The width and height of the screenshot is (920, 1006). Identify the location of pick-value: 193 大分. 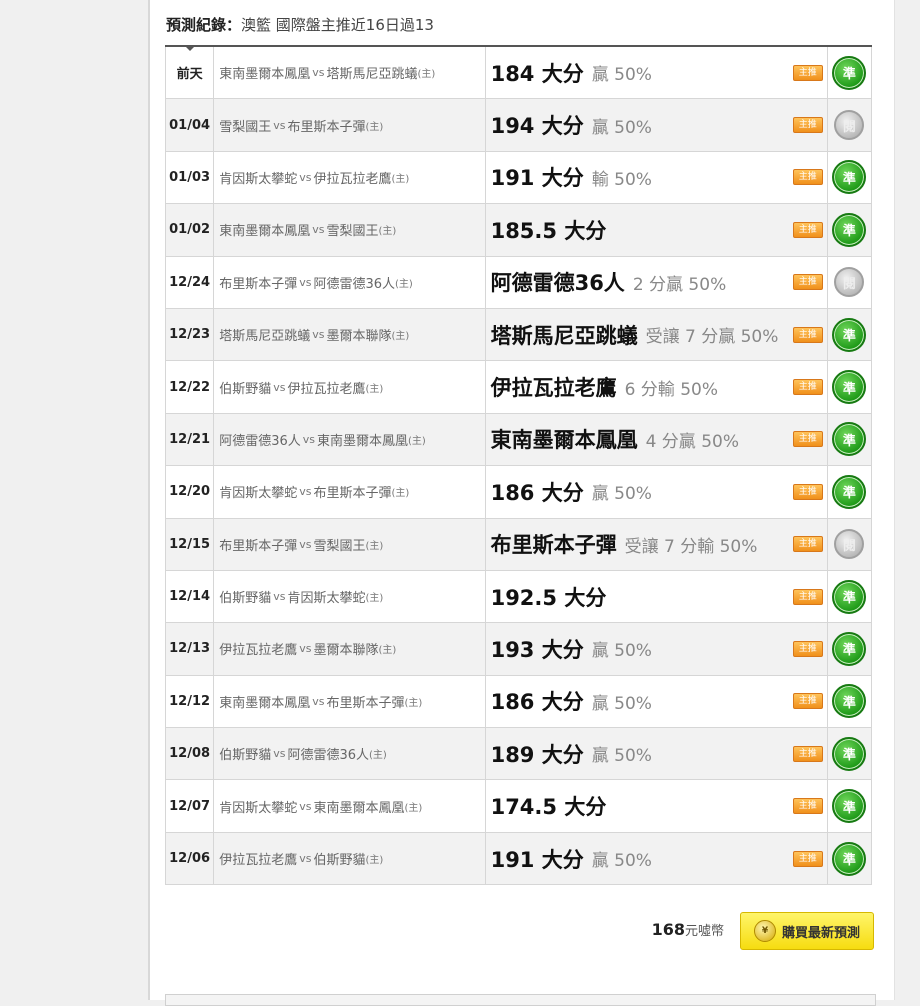
(537, 649).